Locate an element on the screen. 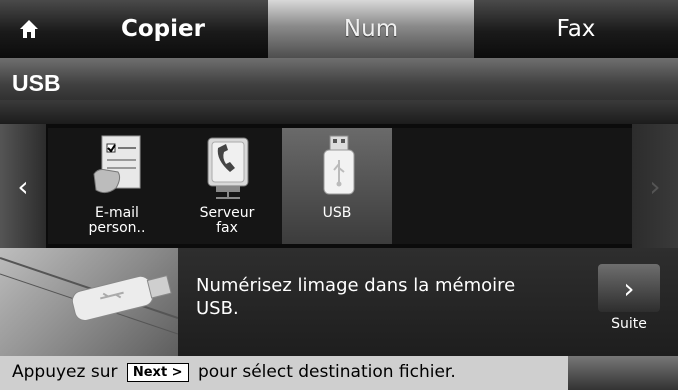  carousel-item-fax-server-label: Serveur fax is located at coordinates (227, 221).